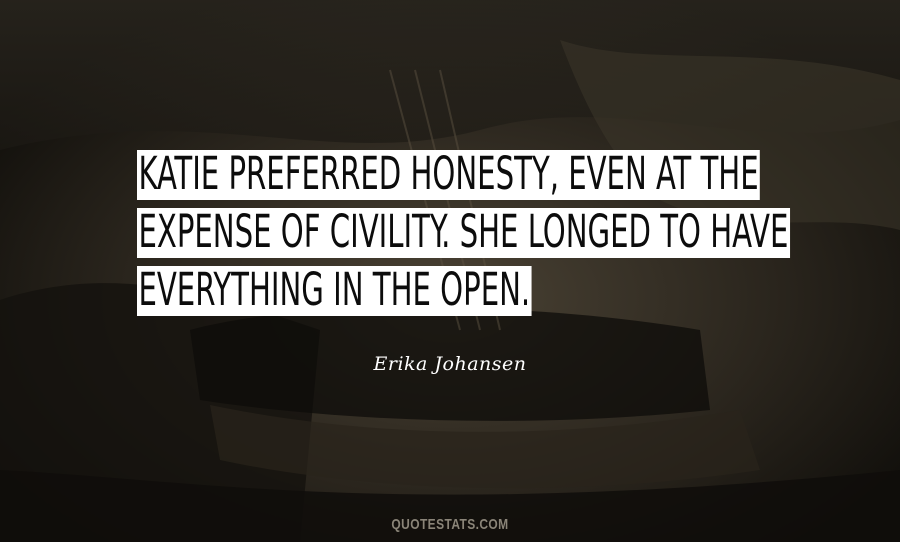 This screenshot has height=542, width=900. Describe the element at coordinates (334, 289) in the screenshot. I see `quote-line-text: EVERYTHING IN THE OPEN.` at that location.